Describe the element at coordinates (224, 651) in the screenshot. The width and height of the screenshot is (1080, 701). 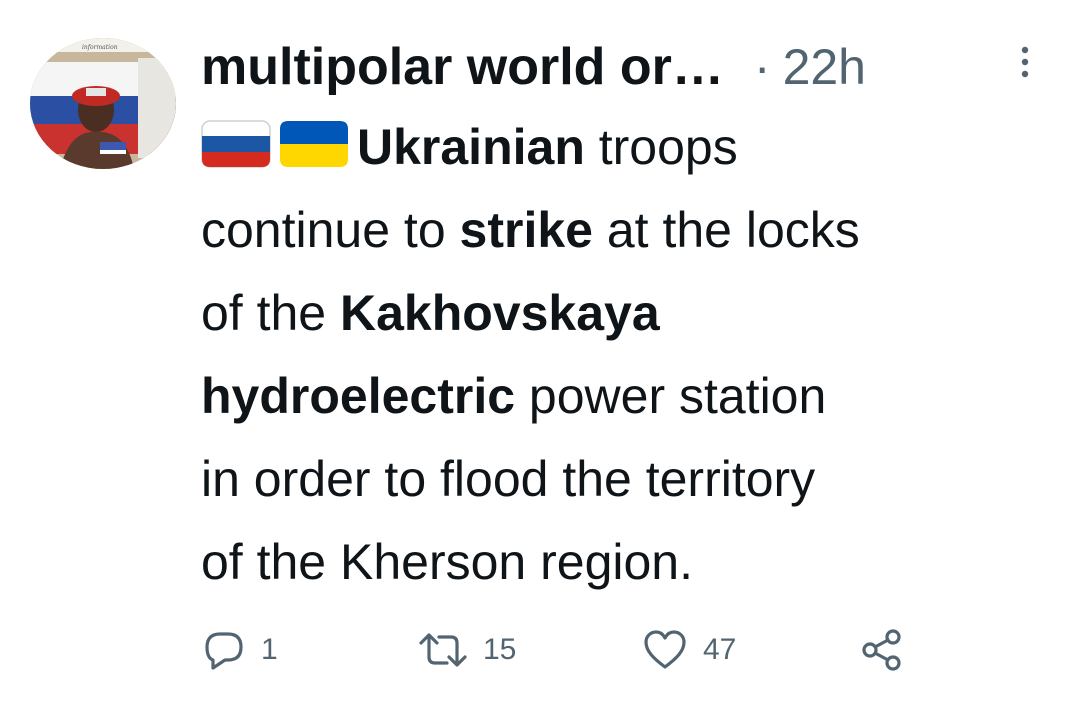
I see `reply-icon` at that location.